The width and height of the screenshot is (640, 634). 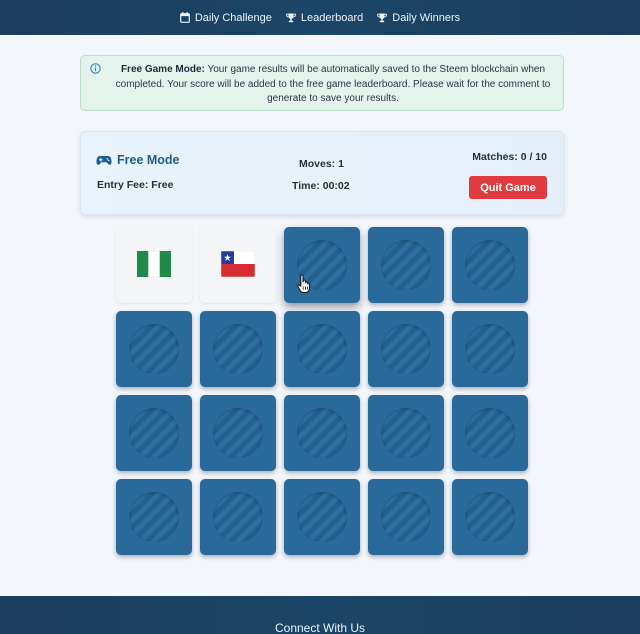 I want to click on nav-label: Daily Winners, so click(x=426, y=17).